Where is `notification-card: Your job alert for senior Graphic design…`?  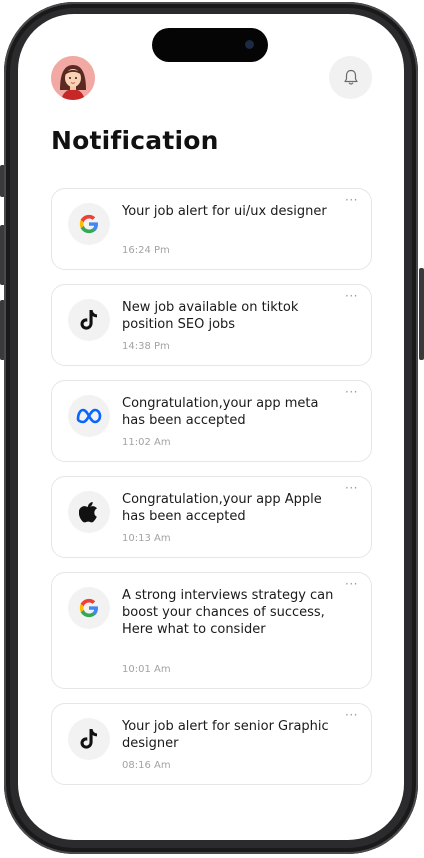
notification-card: Your job alert for senior Graphic design… is located at coordinates (211, 744).